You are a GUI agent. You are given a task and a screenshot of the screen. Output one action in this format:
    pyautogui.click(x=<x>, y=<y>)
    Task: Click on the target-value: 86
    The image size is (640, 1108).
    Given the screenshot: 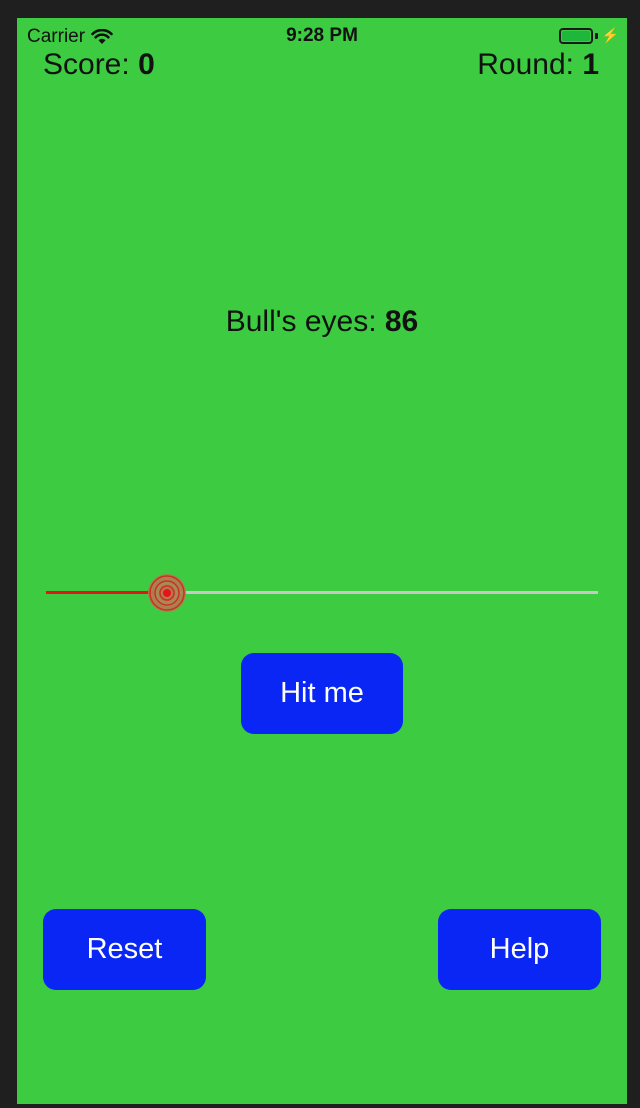 What is the action you would take?
    pyautogui.click(x=401, y=321)
    